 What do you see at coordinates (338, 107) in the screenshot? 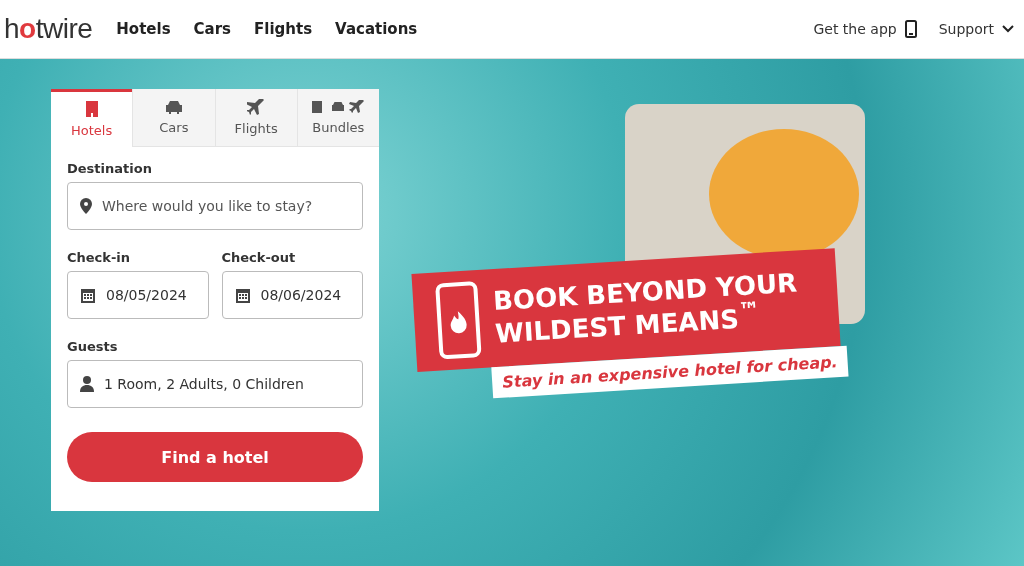
I see `bundle-icons` at bounding box center [338, 107].